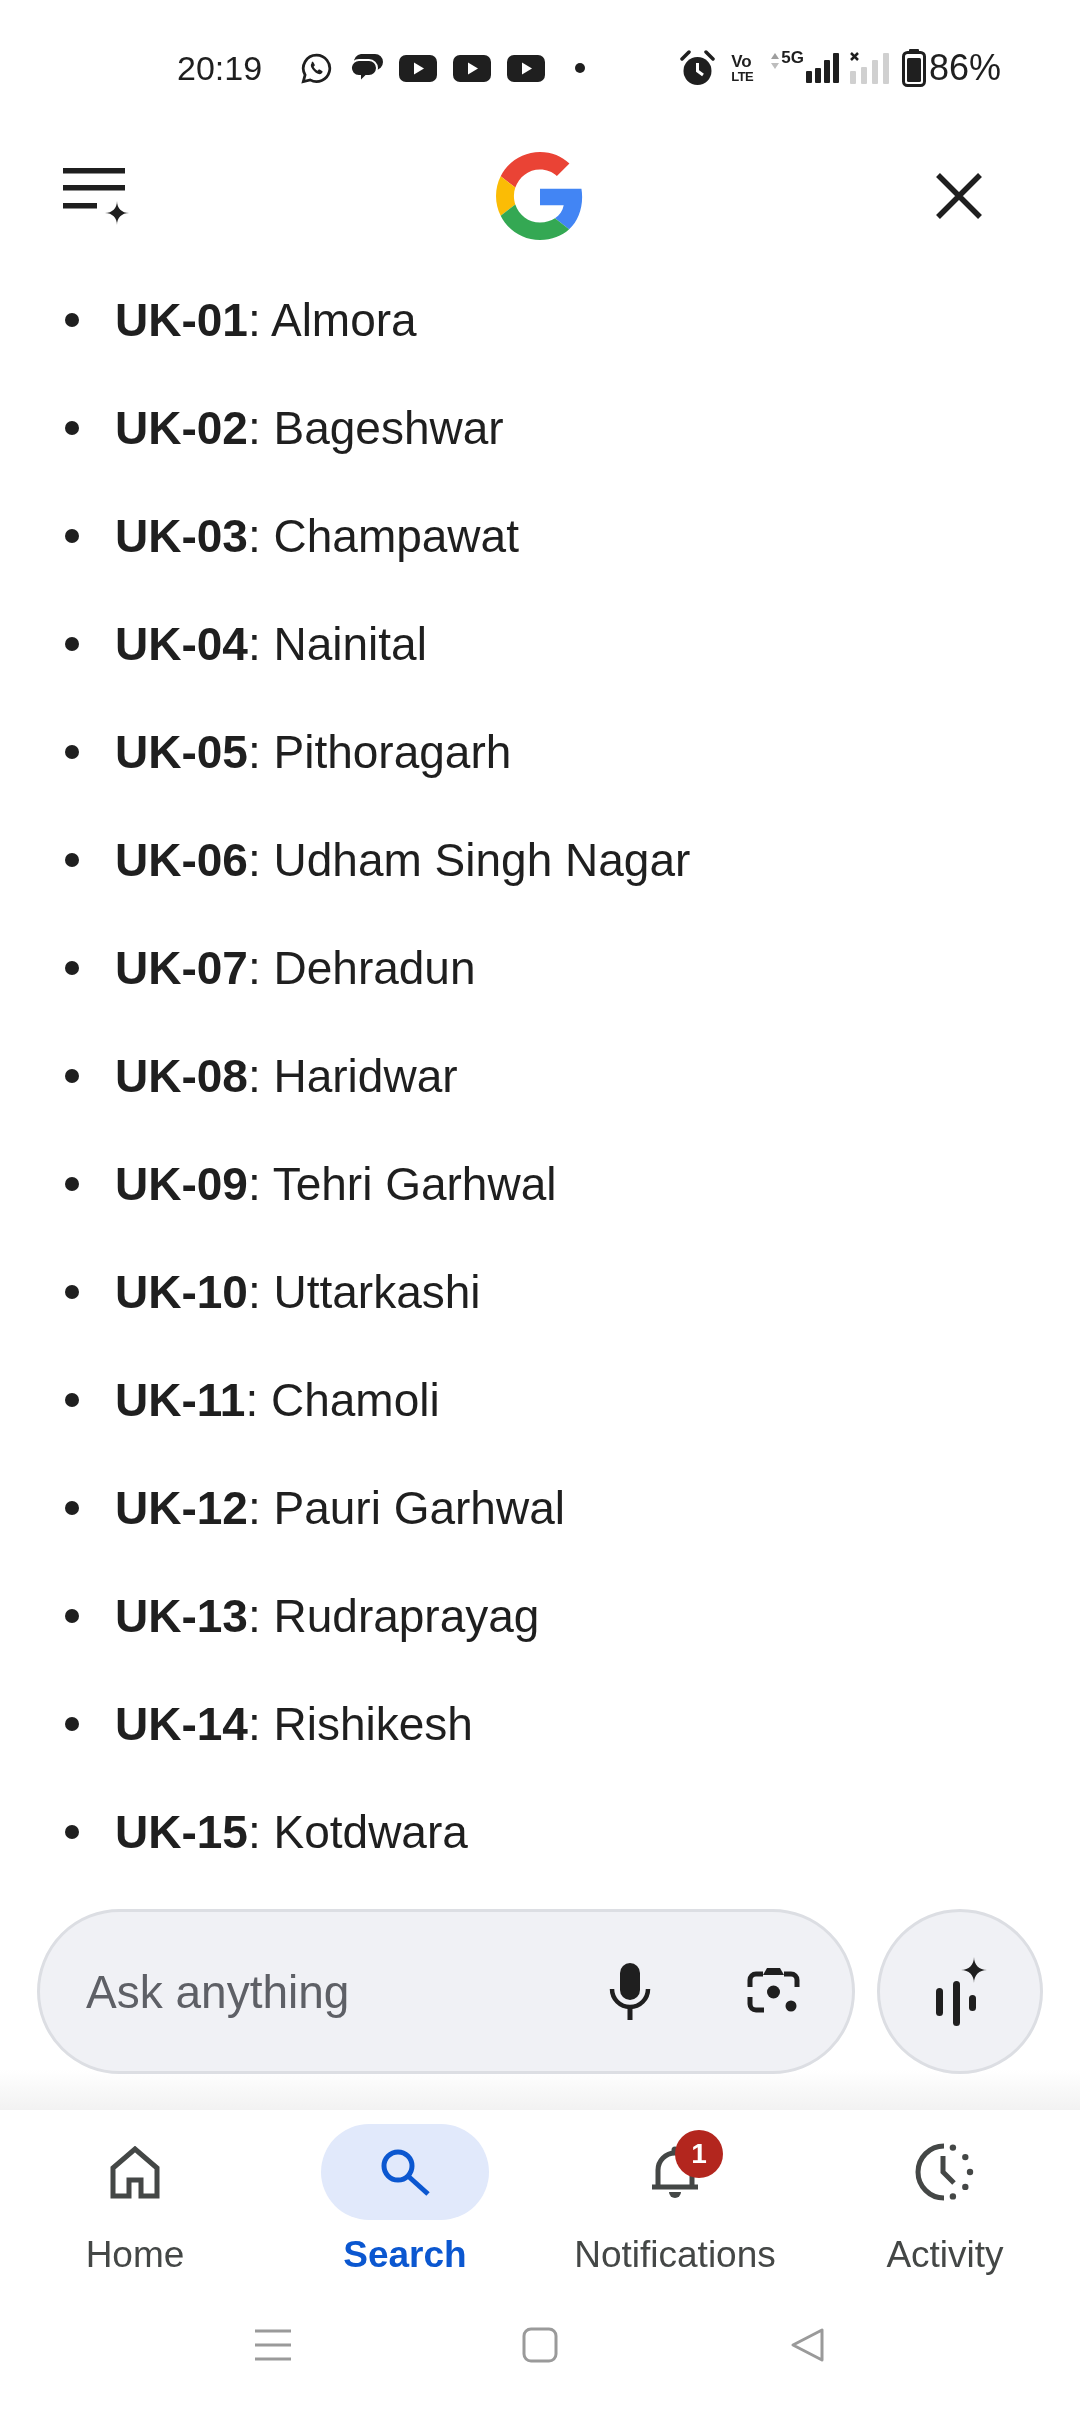 Image resolution: width=1080 pixels, height=2412 pixels. What do you see at coordinates (313, 752) in the screenshot?
I see `list-item: UK-05: Pithoragarh` at bounding box center [313, 752].